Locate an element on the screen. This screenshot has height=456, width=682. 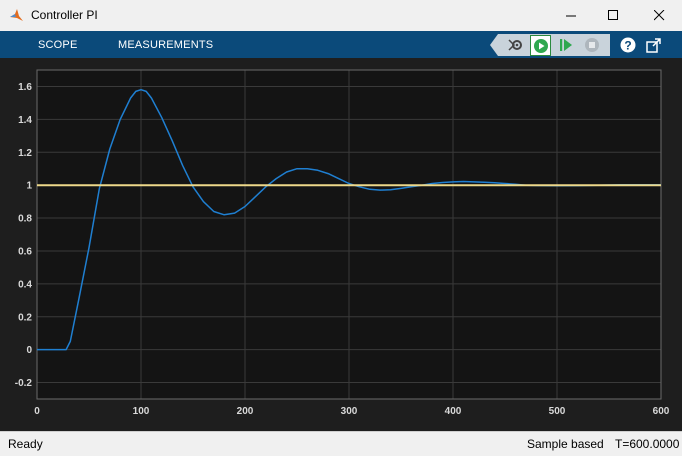
y-tick-label: 0.6 is located at coordinates (25, 251).